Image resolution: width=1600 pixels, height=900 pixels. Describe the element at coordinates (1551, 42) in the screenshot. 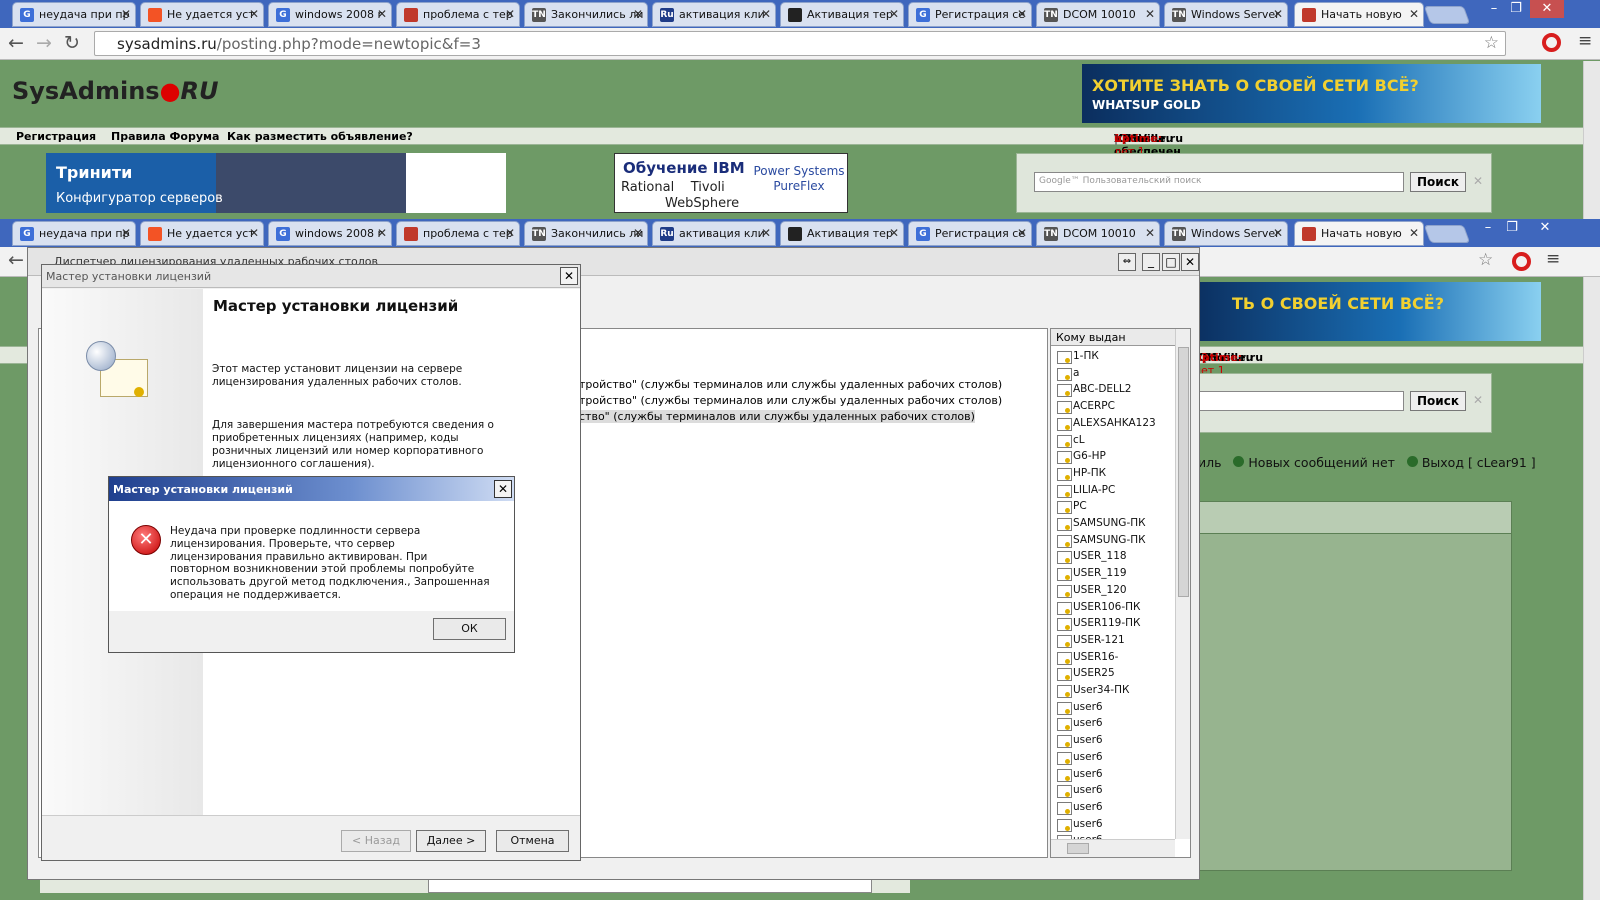

I see `opera-icon` at that location.